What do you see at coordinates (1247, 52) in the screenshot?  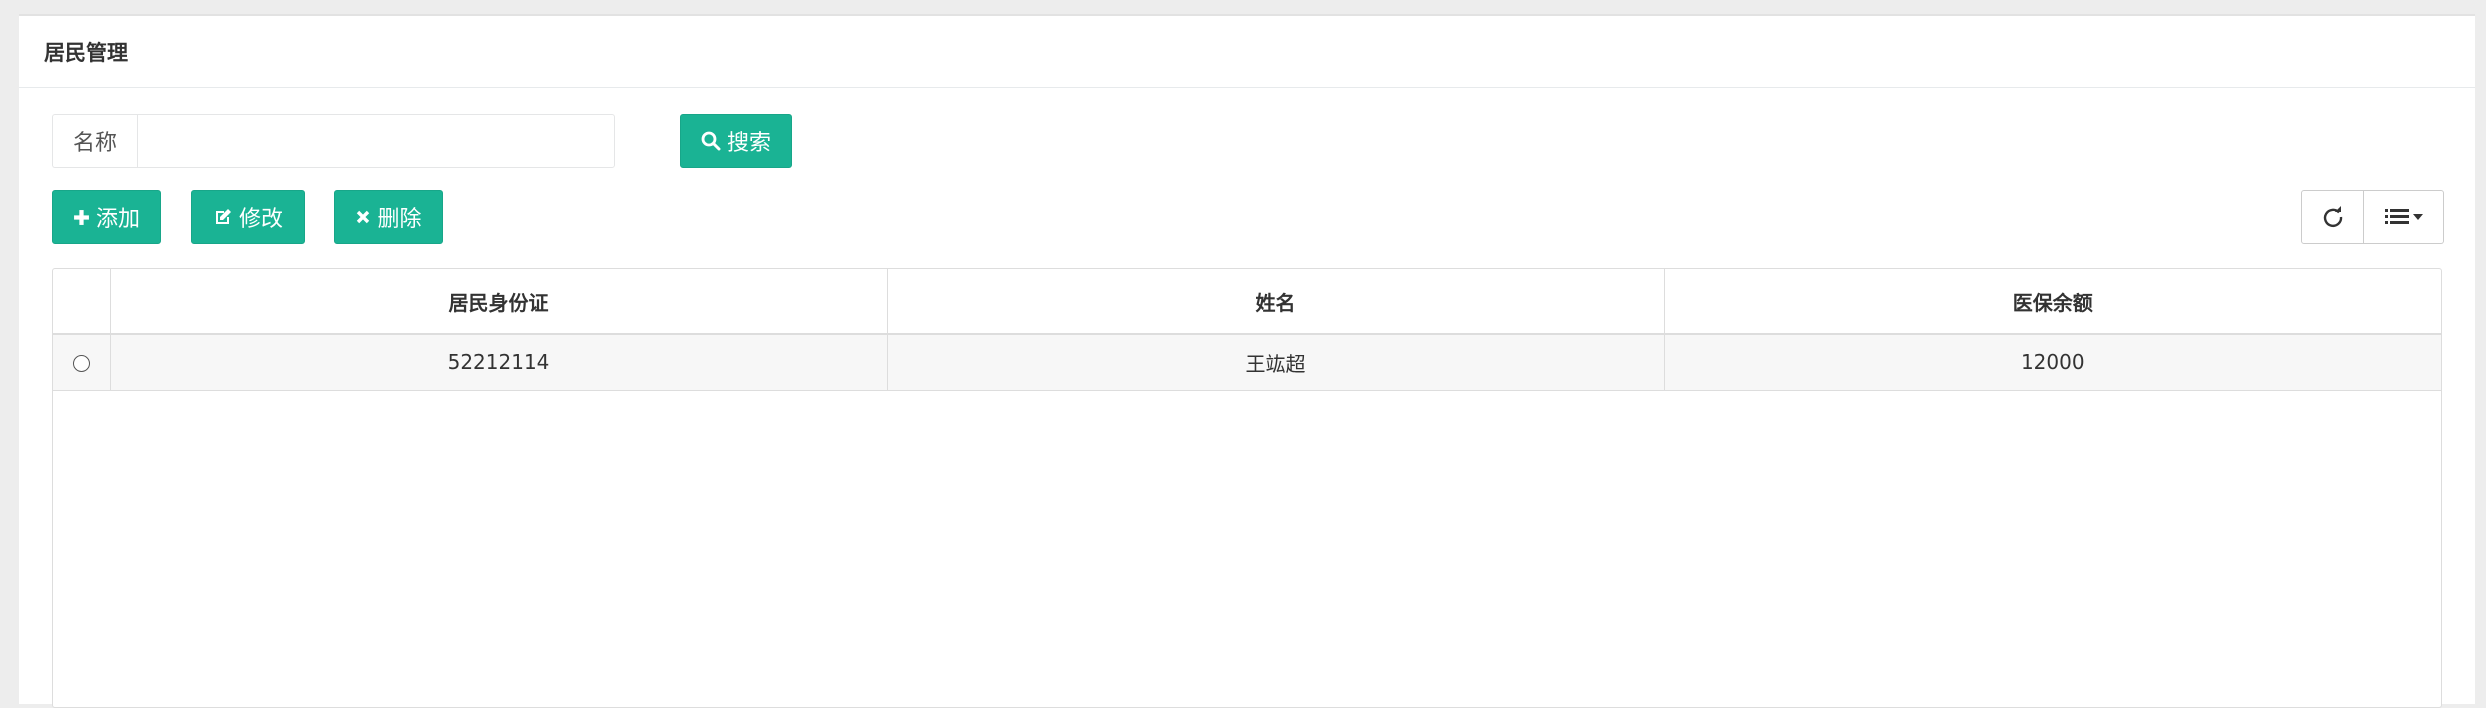 I see `panel-header: 居民管理` at bounding box center [1247, 52].